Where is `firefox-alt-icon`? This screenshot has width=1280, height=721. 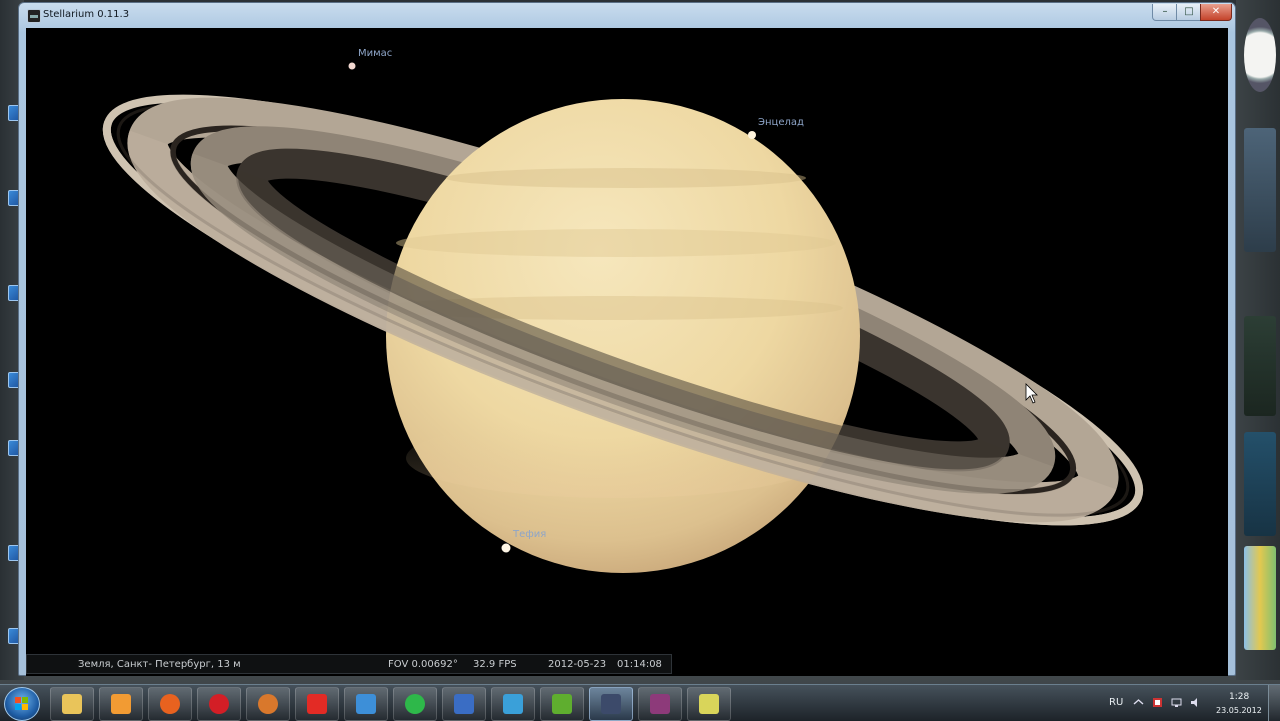 firefox-alt-icon is located at coordinates (268, 704).